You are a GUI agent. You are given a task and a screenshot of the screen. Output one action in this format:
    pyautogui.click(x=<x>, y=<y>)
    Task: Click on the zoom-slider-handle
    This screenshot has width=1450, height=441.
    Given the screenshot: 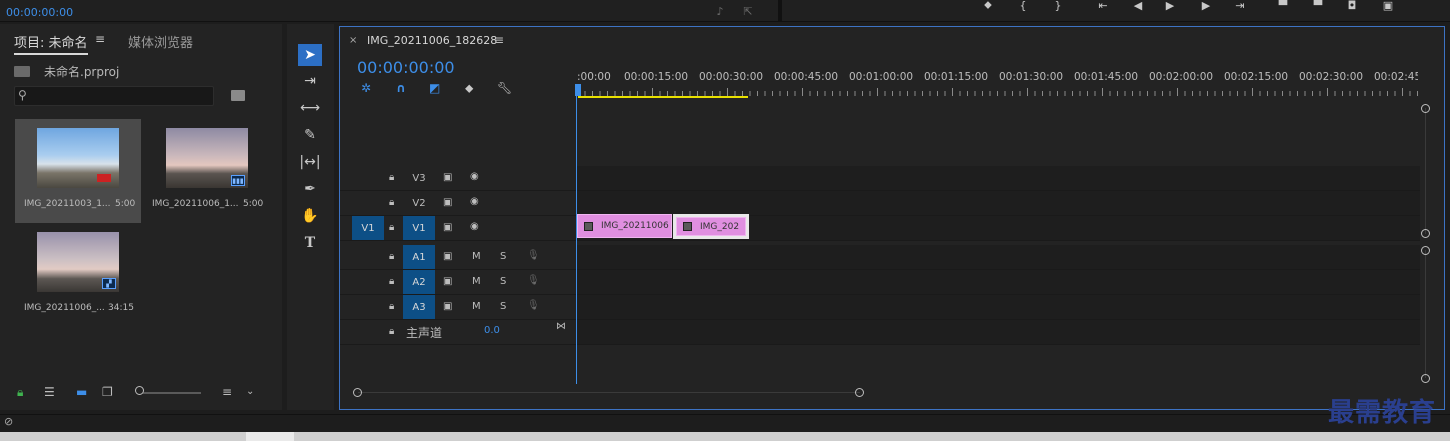 What is the action you would take?
    pyautogui.click(x=139, y=390)
    